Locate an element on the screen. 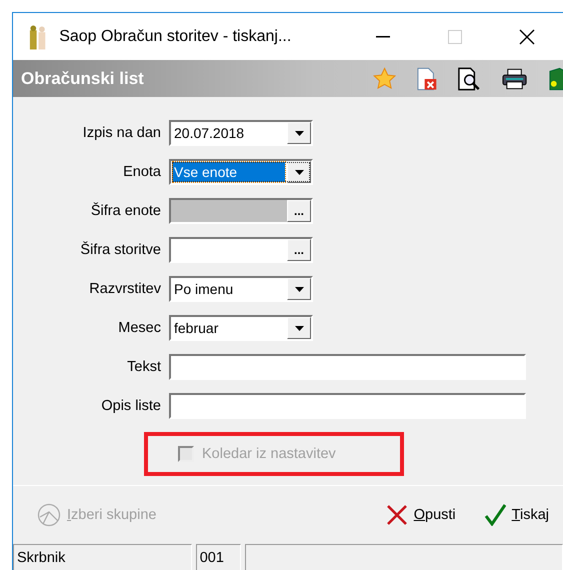 Image resolution: width=563 pixels, height=570 pixels. field-label: Enota is located at coordinates (142, 172).